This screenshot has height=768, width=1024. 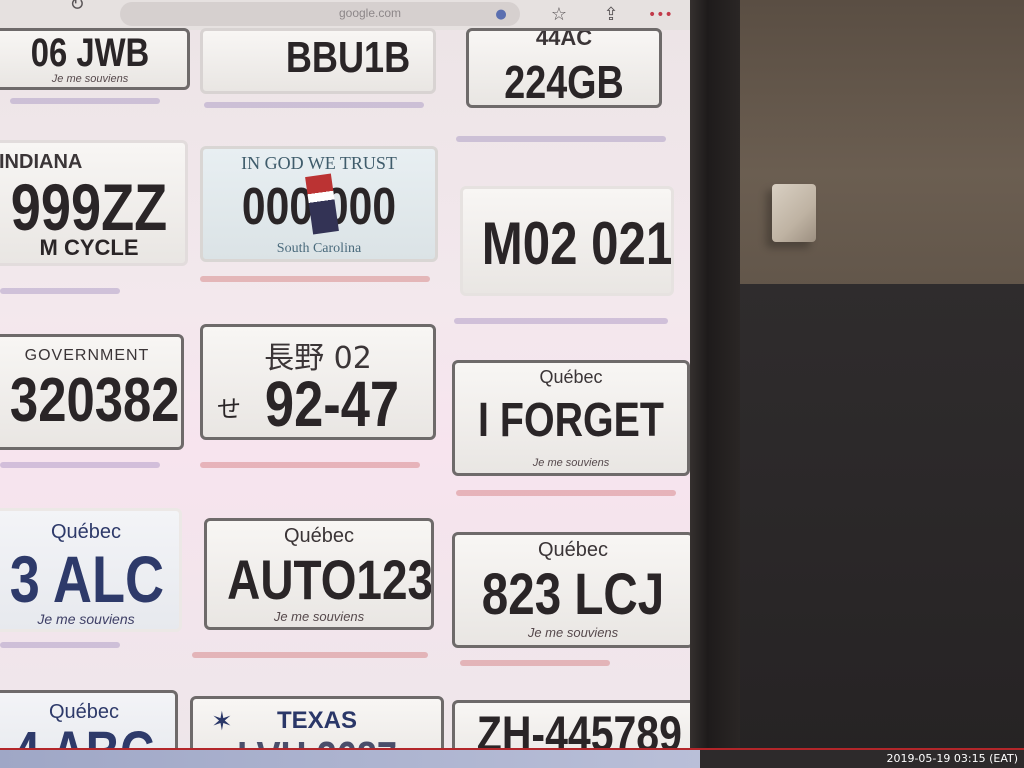 I want to click on plate-number: M02 021, so click(x=577, y=243).